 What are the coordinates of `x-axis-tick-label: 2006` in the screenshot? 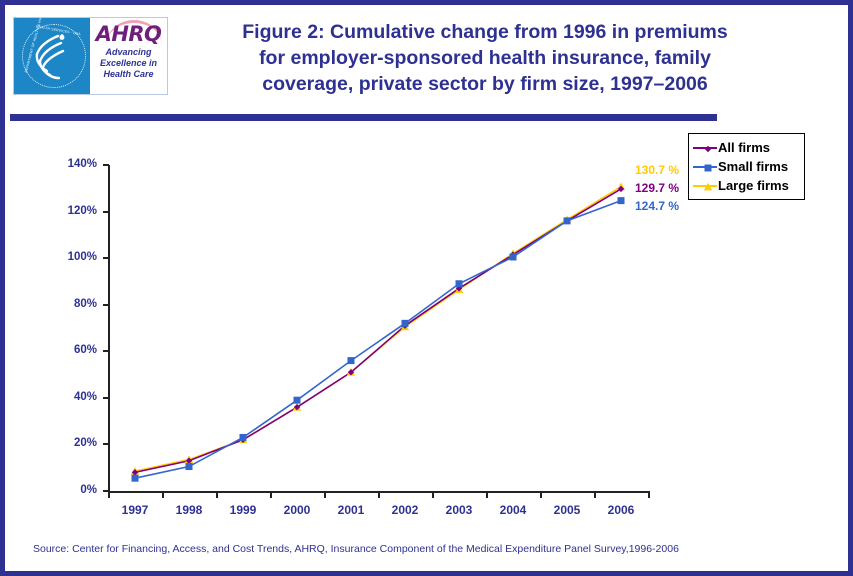 It's located at (621, 510).